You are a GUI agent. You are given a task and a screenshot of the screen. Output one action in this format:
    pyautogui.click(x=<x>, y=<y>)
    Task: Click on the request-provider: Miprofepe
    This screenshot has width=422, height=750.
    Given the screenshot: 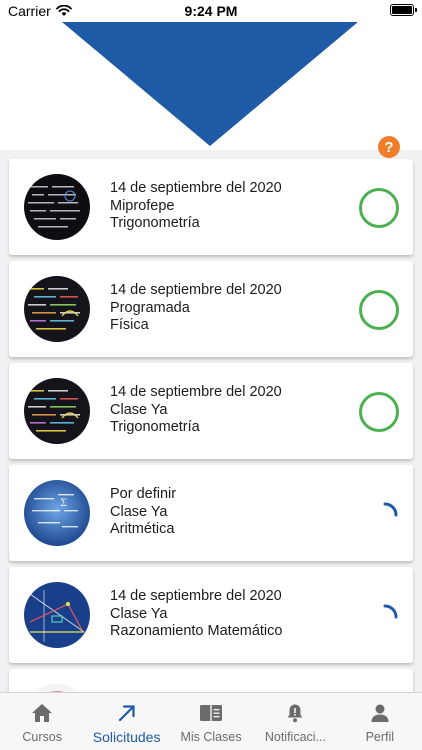 What is the action you would take?
    pyautogui.click(x=142, y=205)
    